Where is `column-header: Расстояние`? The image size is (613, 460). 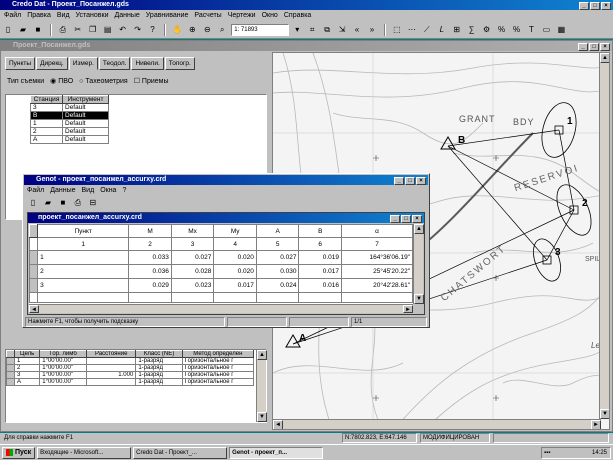
column-header: Расстояние is located at coordinates (111, 354).